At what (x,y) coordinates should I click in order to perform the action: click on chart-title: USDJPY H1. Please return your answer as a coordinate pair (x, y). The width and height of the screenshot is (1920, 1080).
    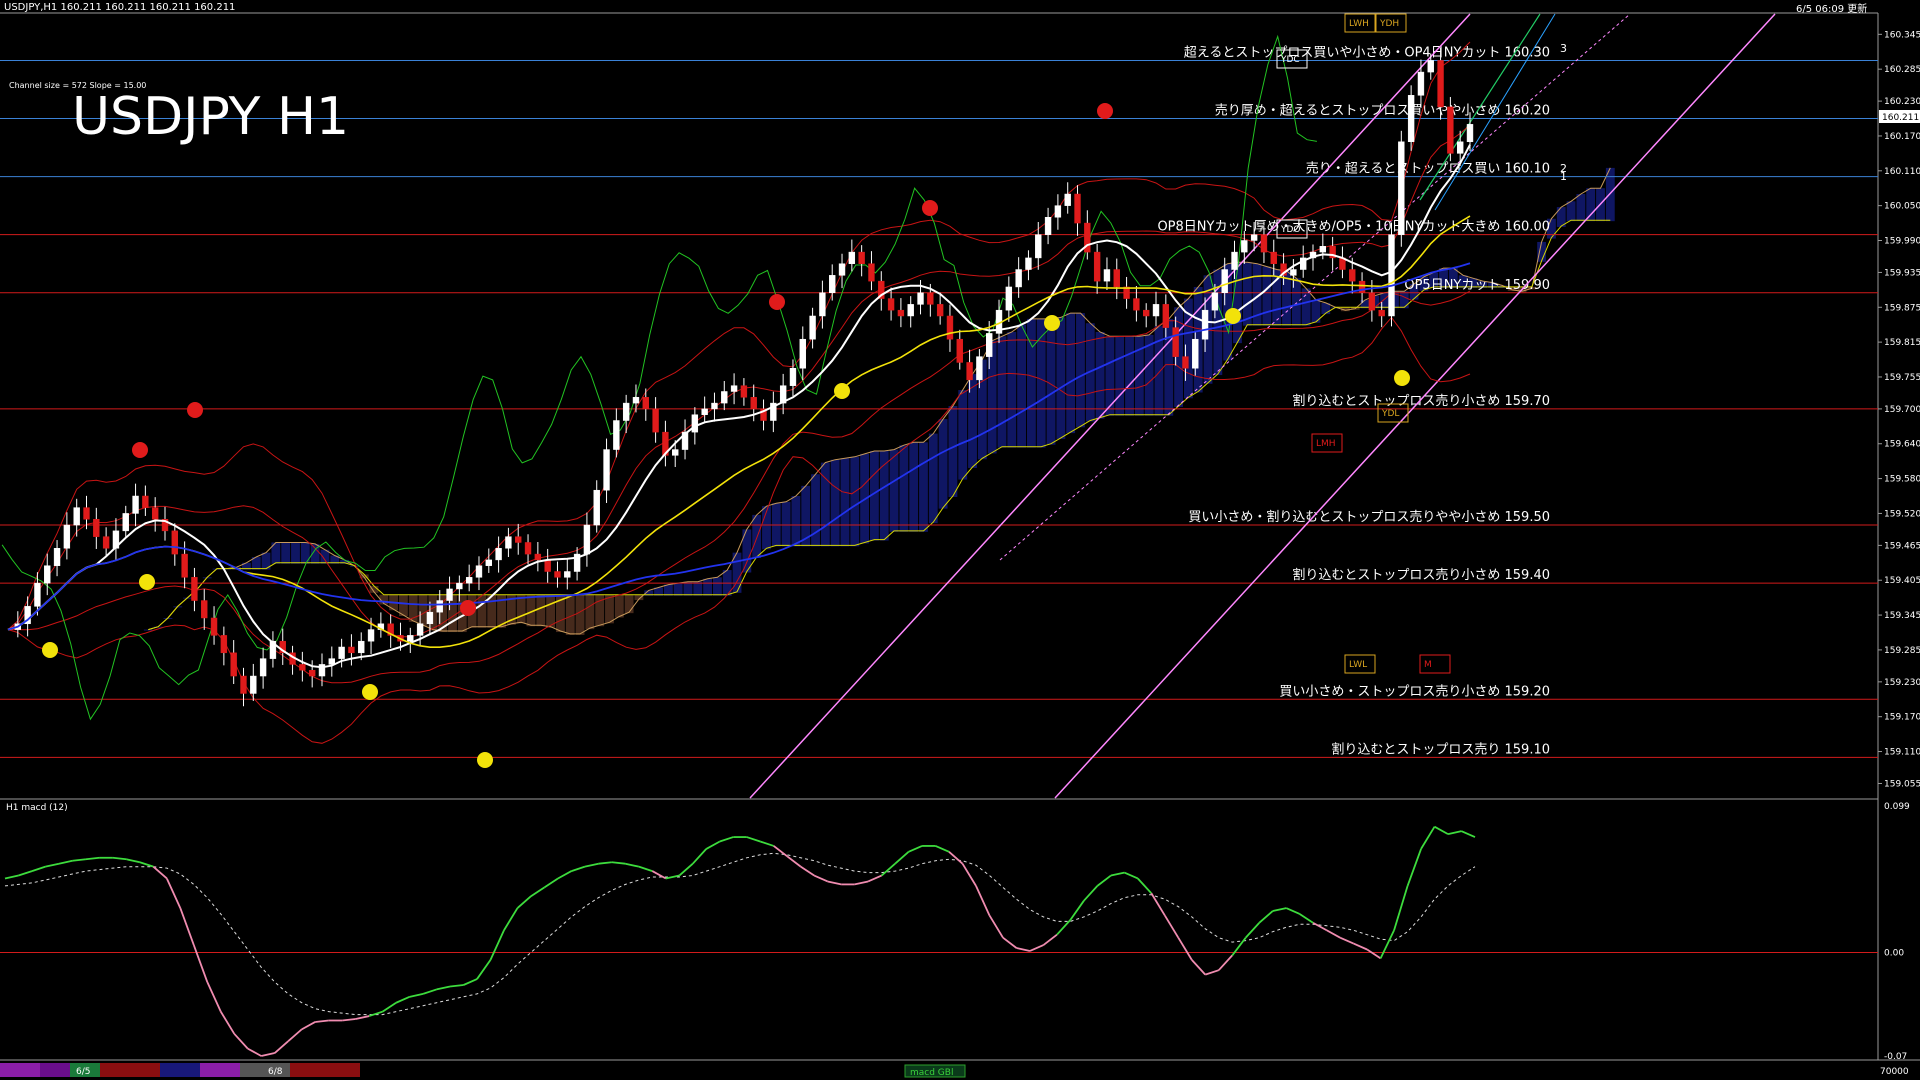
    Looking at the image, I should click on (210, 117).